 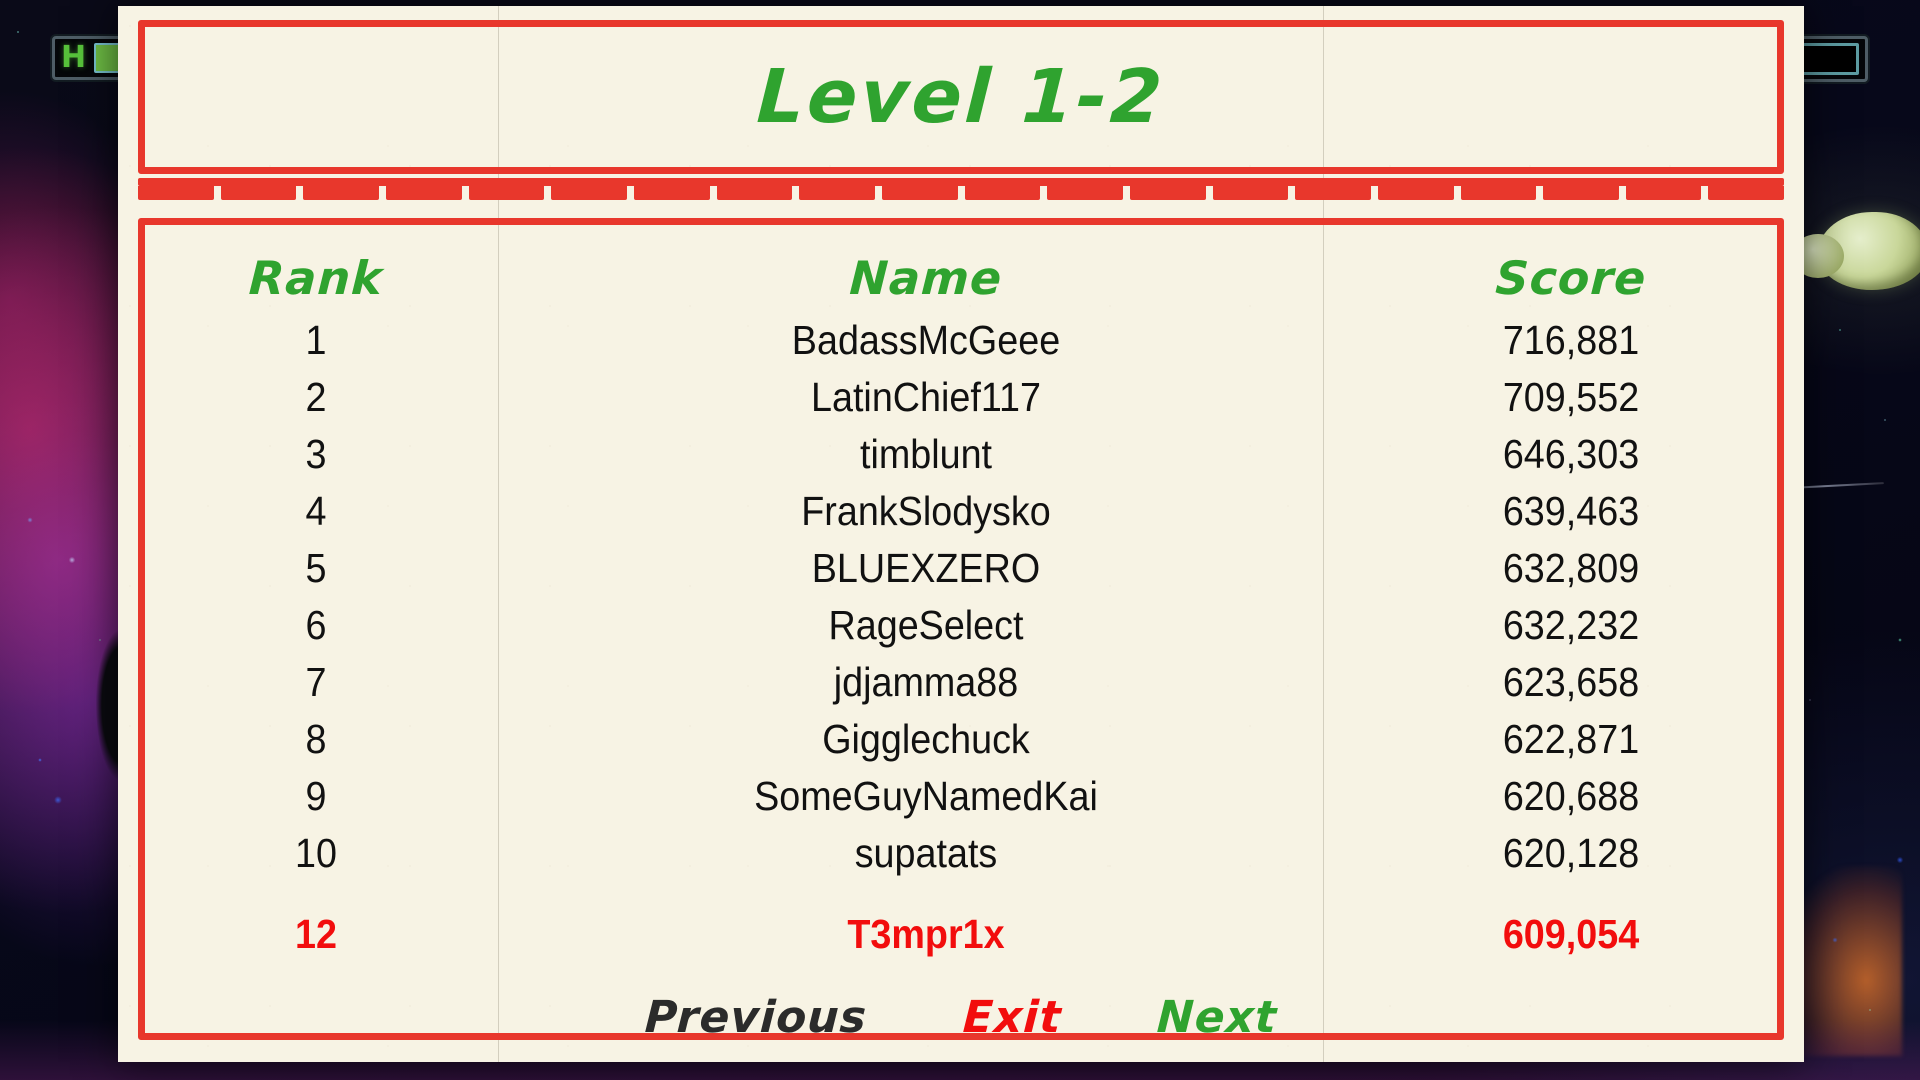 What do you see at coordinates (316, 511) in the screenshot?
I see `cell-rank: 4` at bounding box center [316, 511].